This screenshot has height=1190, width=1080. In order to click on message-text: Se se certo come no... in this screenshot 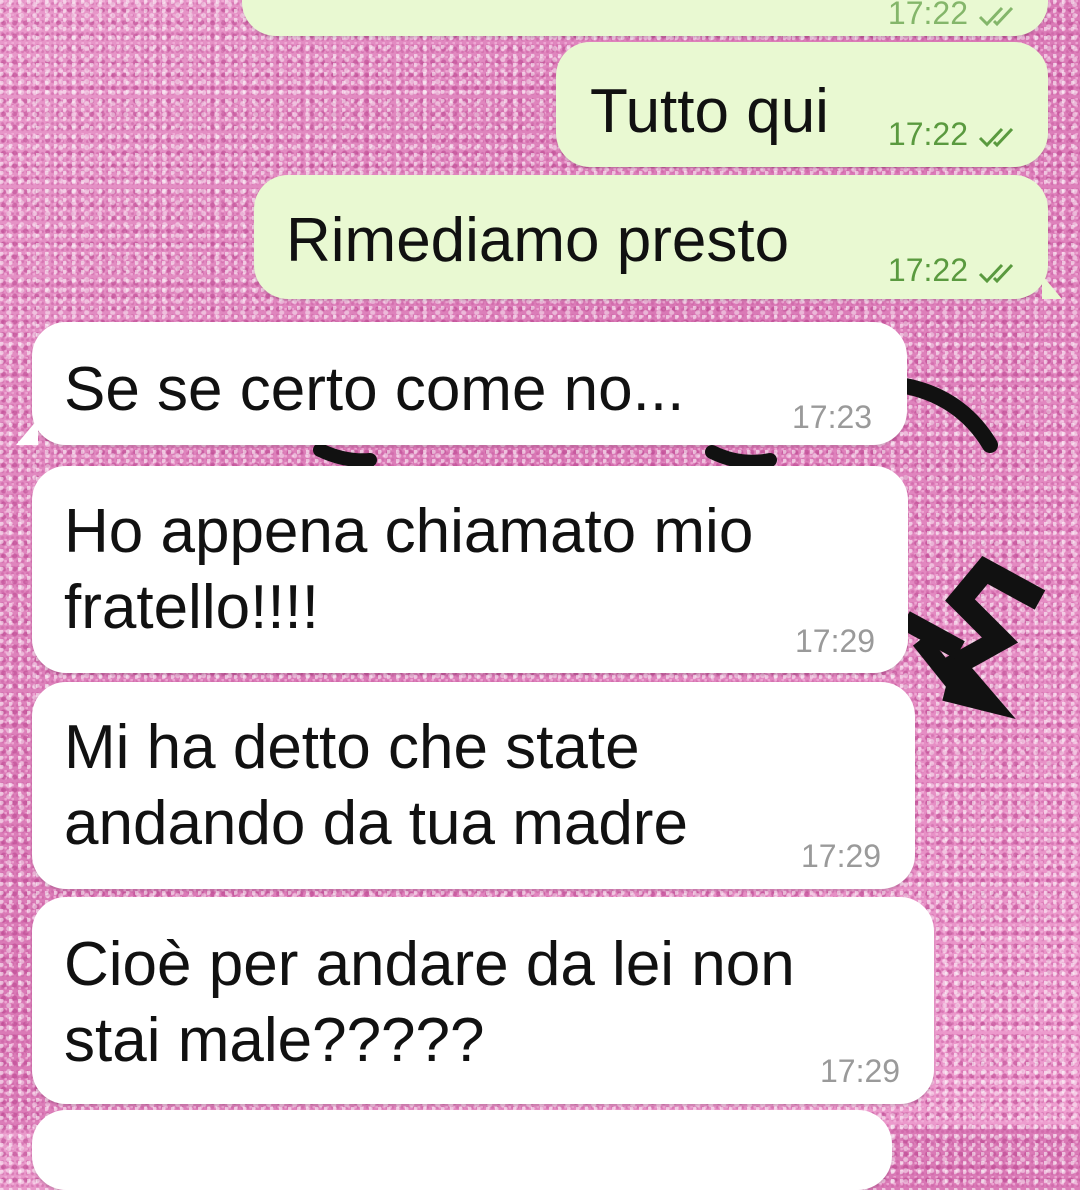, I will do `click(374, 389)`.